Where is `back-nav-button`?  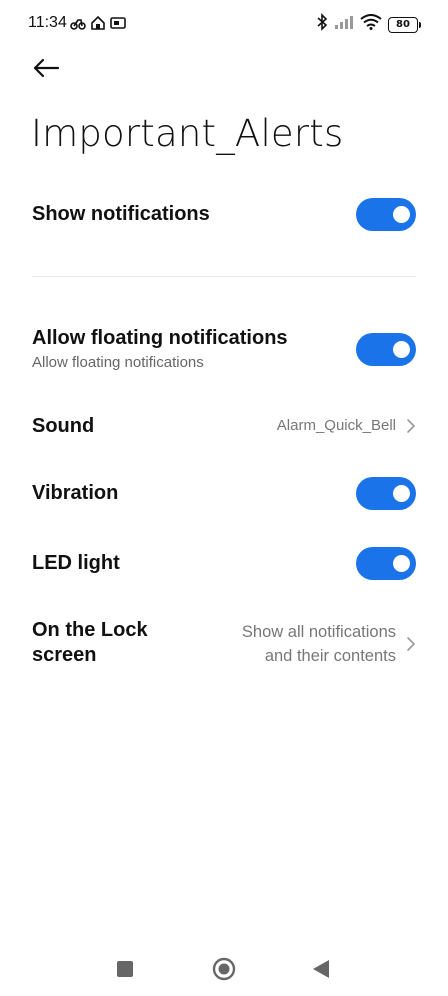 back-nav-button is located at coordinates (321, 971).